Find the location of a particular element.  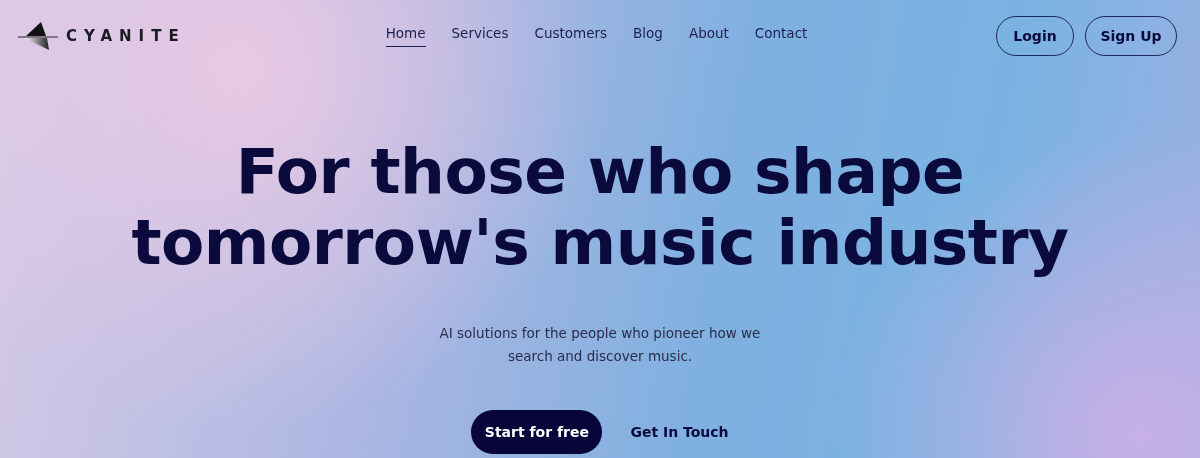

logo-text: CYANITE is located at coordinates (126, 36).